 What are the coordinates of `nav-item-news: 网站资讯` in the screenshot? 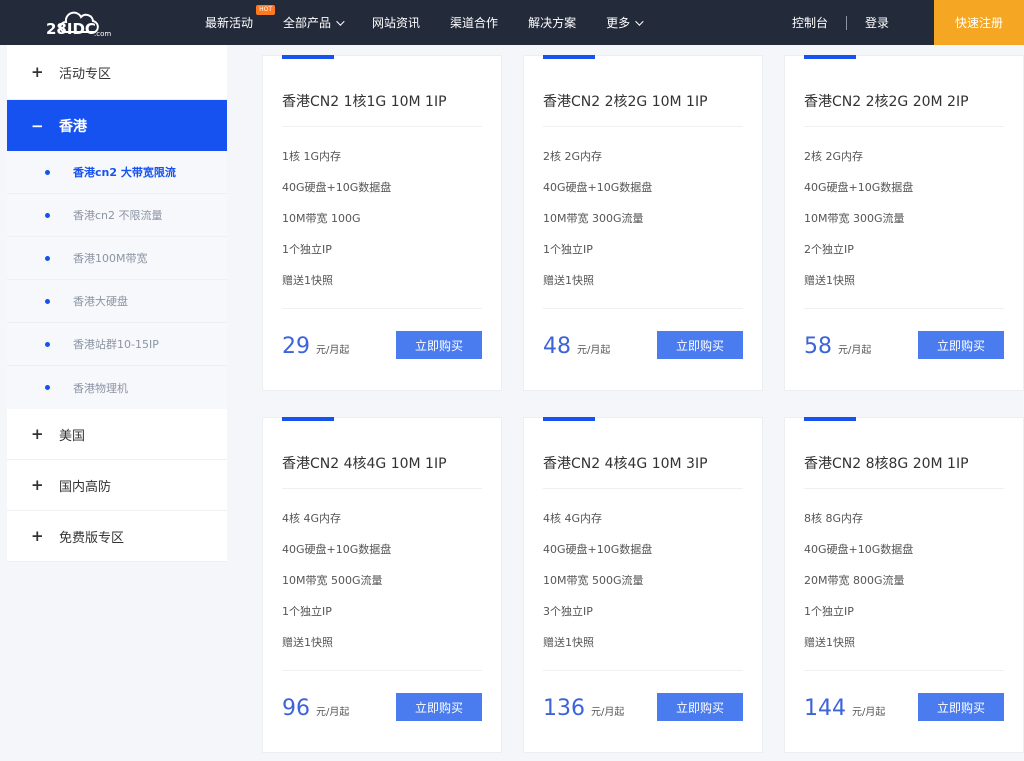 It's located at (396, 22).